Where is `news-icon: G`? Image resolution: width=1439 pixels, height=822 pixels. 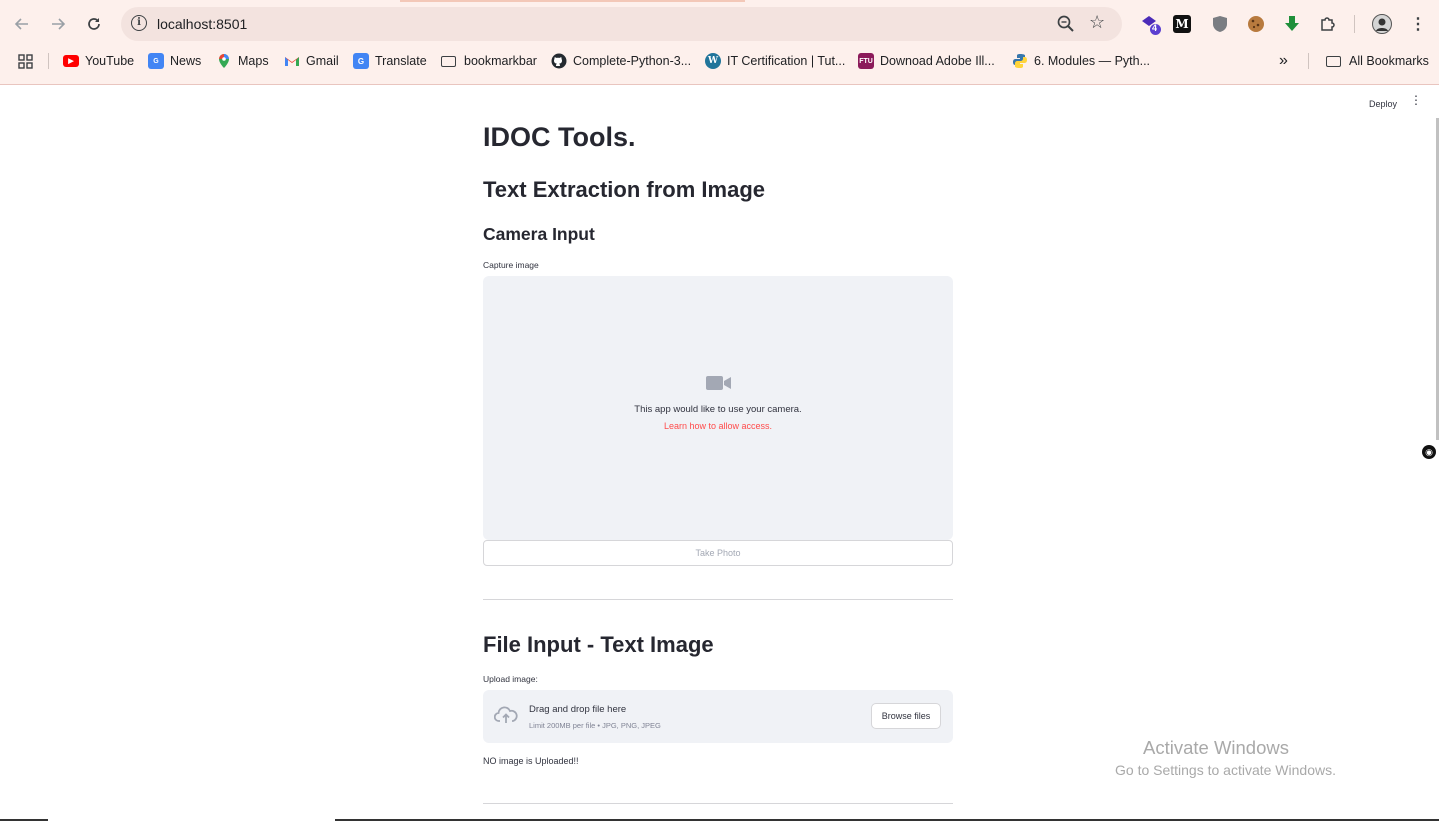 news-icon: G is located at coordinates (156, 61).